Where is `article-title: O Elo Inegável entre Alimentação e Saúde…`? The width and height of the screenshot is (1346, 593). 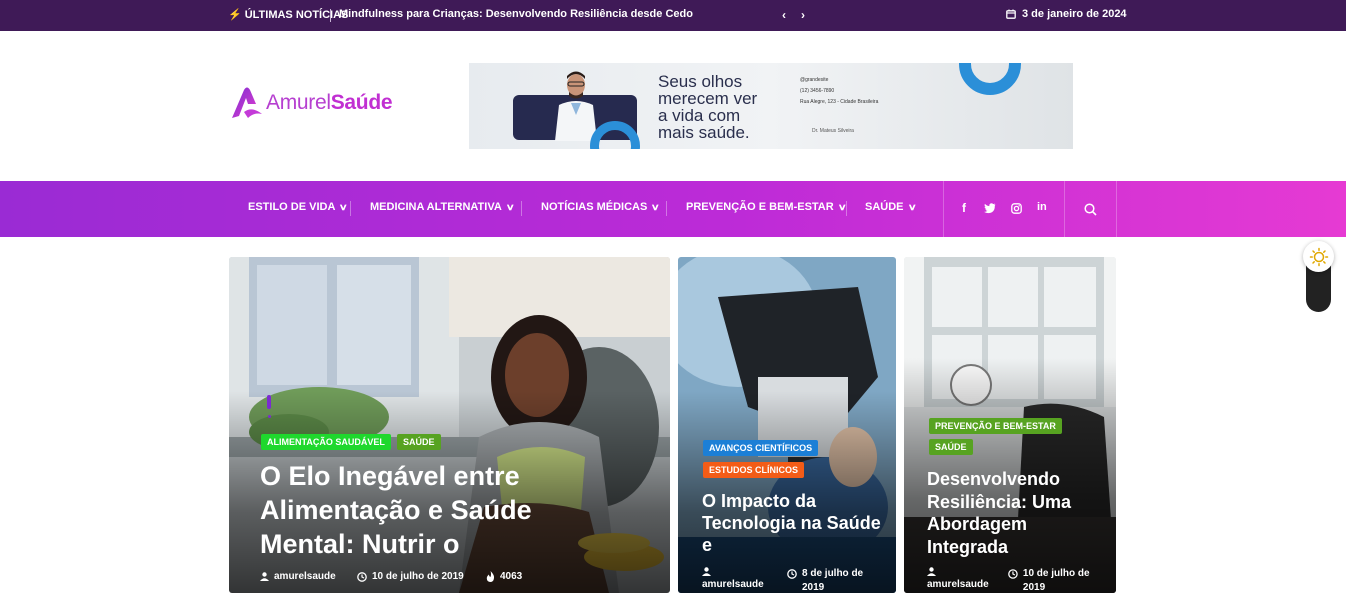
article-title: O Elo Inegável entre Alimentação e Saúde… is located at coordinates (415, 510).